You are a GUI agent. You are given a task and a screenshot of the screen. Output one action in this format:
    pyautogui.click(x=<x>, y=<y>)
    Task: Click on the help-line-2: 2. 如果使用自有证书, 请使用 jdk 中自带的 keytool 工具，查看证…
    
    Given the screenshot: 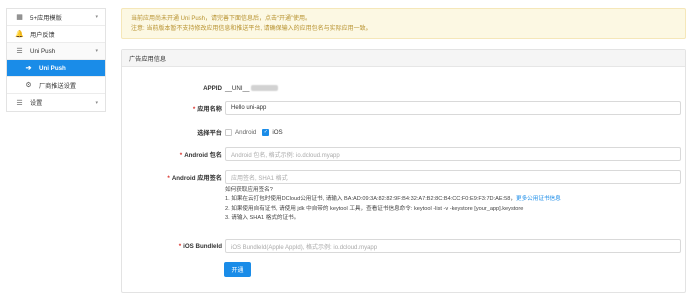 What is the action you would take?
    pyautogui.click(x=374, y=208)
    